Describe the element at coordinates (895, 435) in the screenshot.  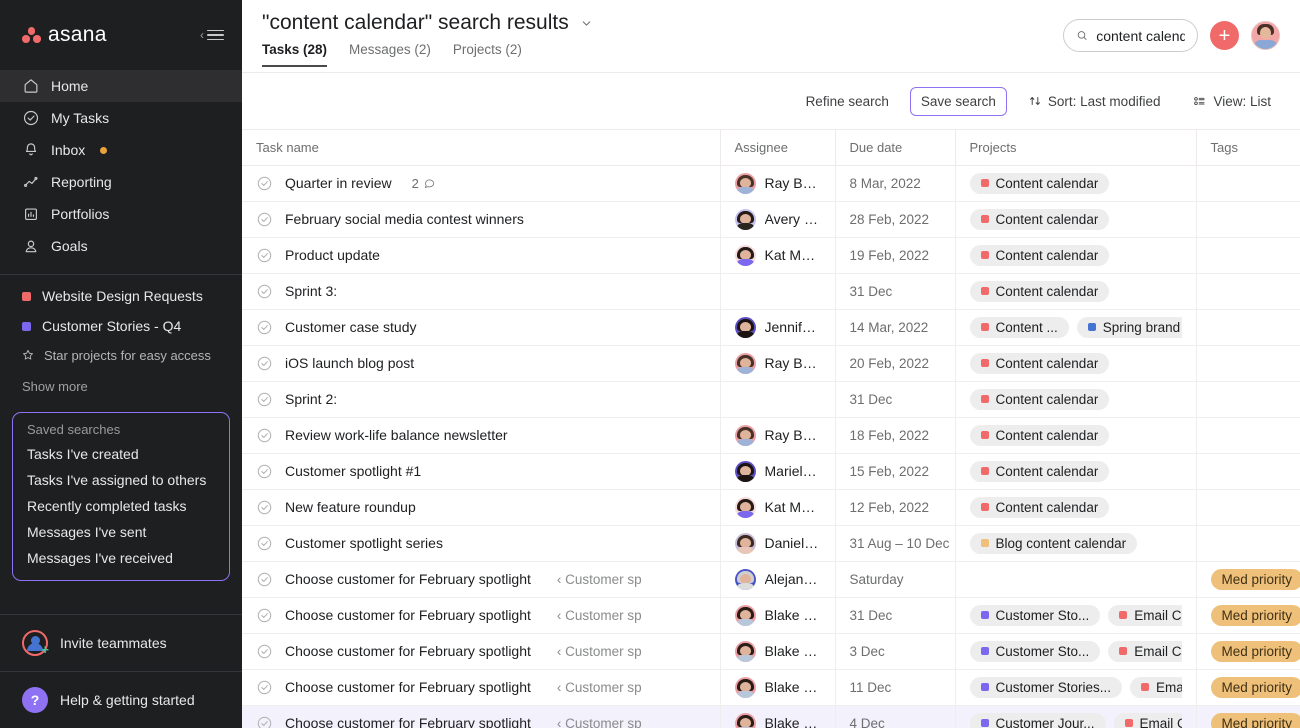
I see `cell-due-date: 18 Feb, 2022` at that location.